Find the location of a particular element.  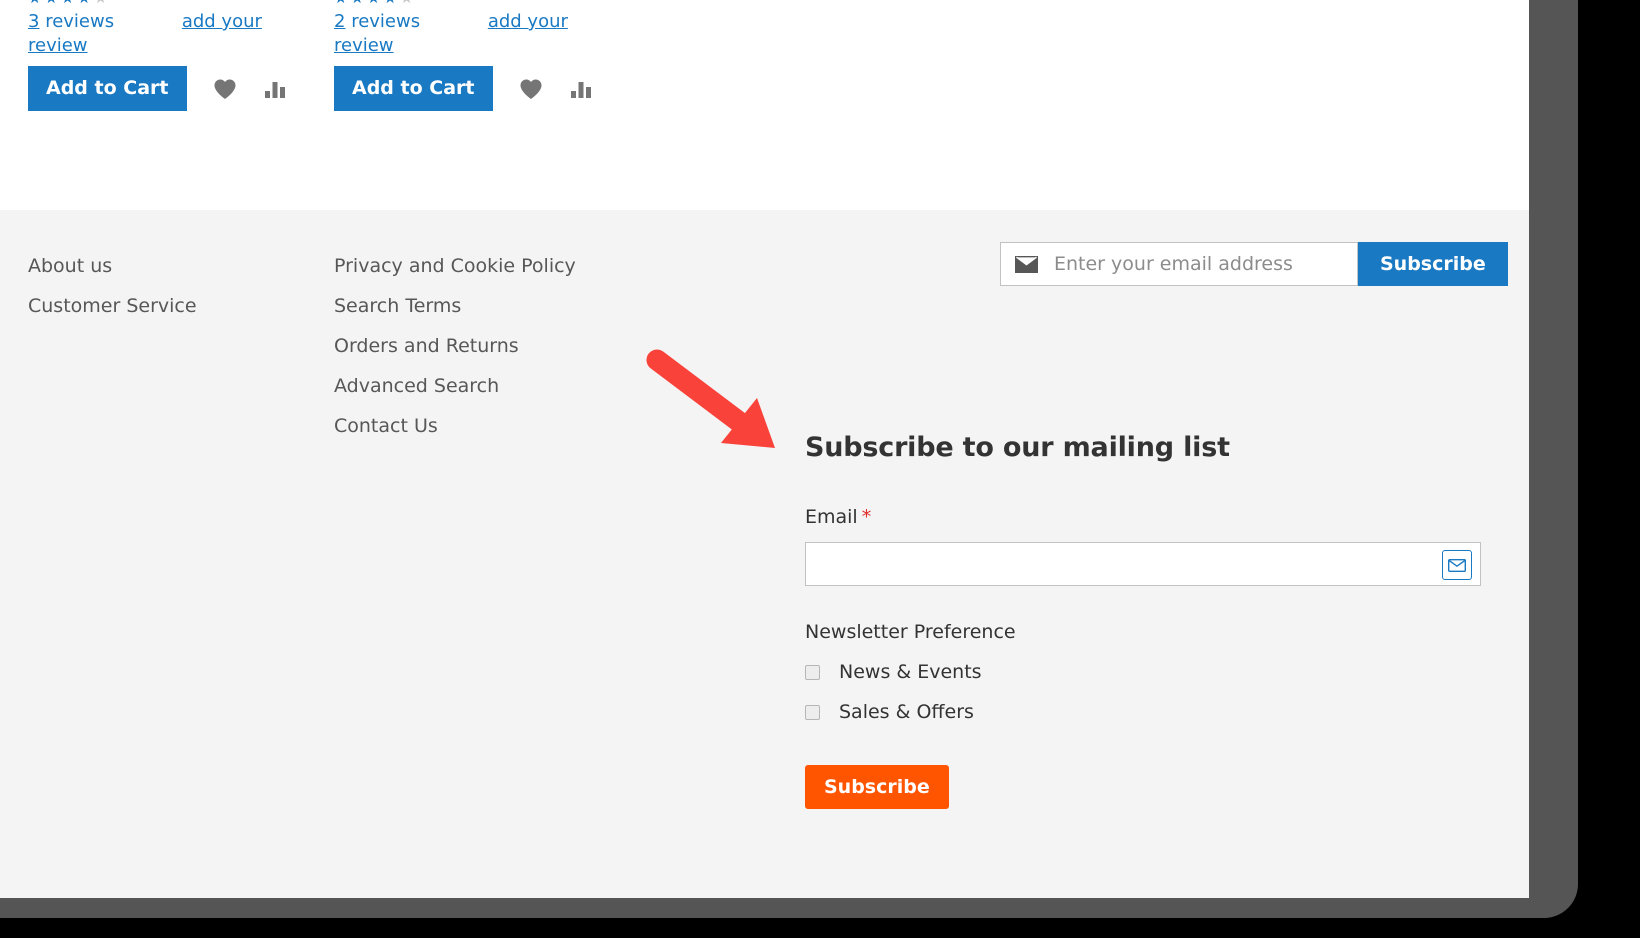

footer-link-contact-us: Contact Us is located at coordinates (455, 426).